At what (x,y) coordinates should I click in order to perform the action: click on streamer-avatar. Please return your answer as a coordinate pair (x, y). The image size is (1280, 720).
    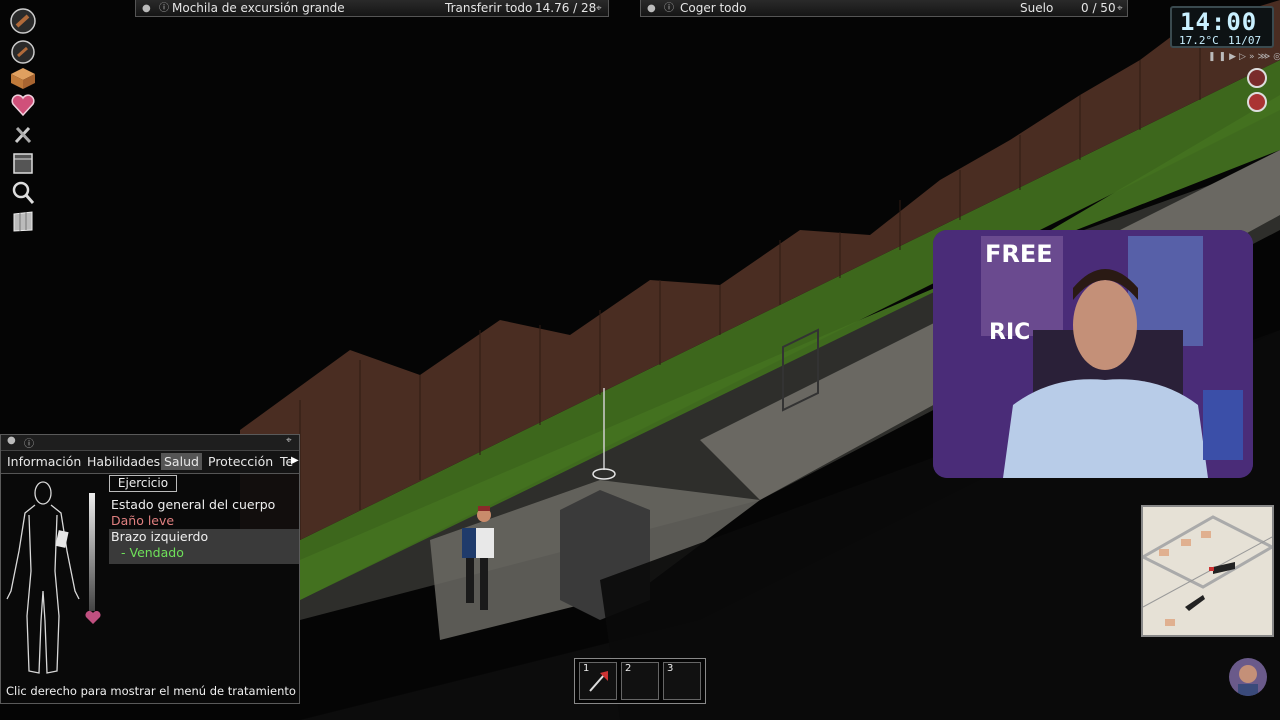
    Looking at the image, I should click on (1248, 677).